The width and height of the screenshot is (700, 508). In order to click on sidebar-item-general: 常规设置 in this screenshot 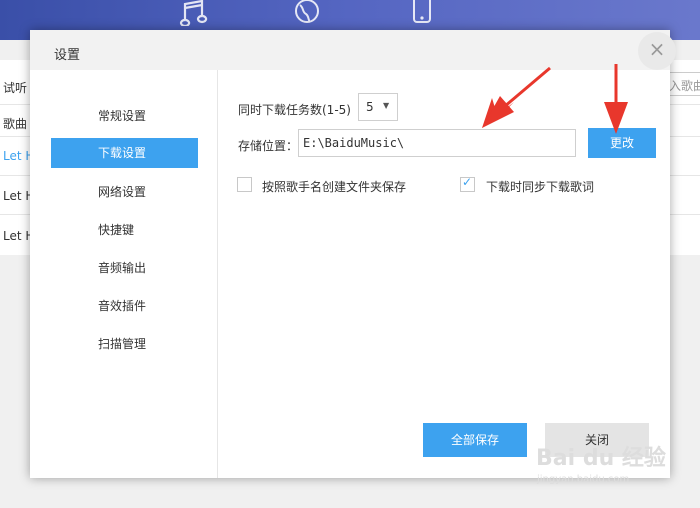, I will do `click(124, 116)`.